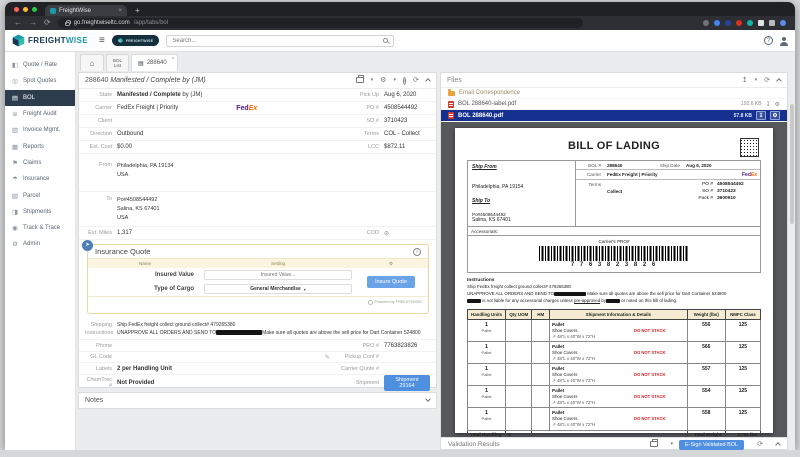 The image size is (800, 457). What do you see at coordinates (33, 23) in the screenshot?
I see `forward-icon: →` at bounding box center [33, 23].